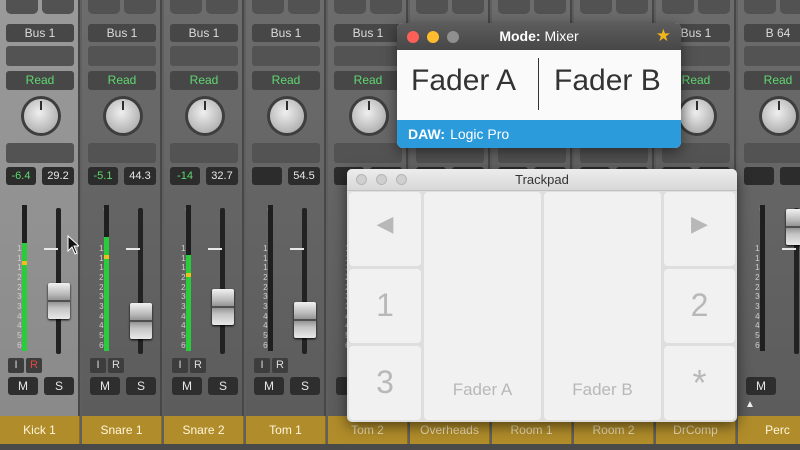 This screenshot has height=450, width=800. Describe the element at coordinates (40, 430) in the screenshot. I see `track-name: Kick 1` at that location.